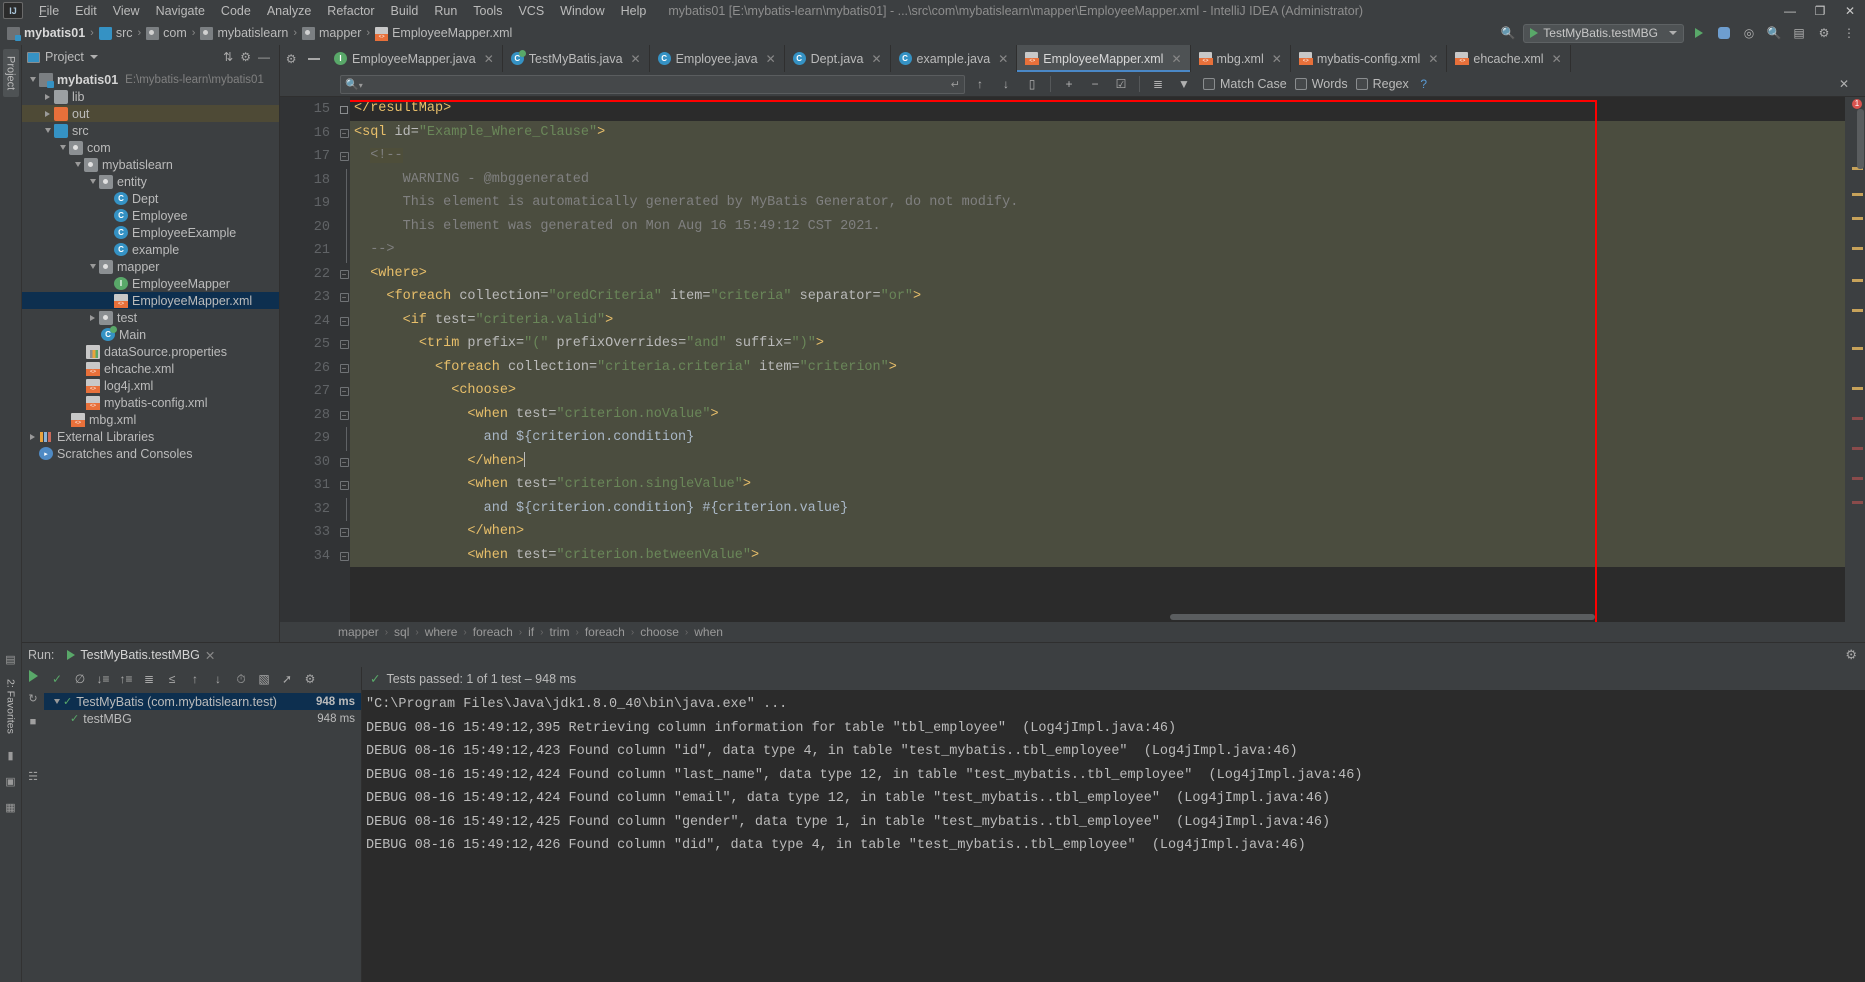  What do you see at coordinates (1508, 33) in the screenshot?
I see `search-everywhere-icon: 🔍` at bounding box center [1508, 33].